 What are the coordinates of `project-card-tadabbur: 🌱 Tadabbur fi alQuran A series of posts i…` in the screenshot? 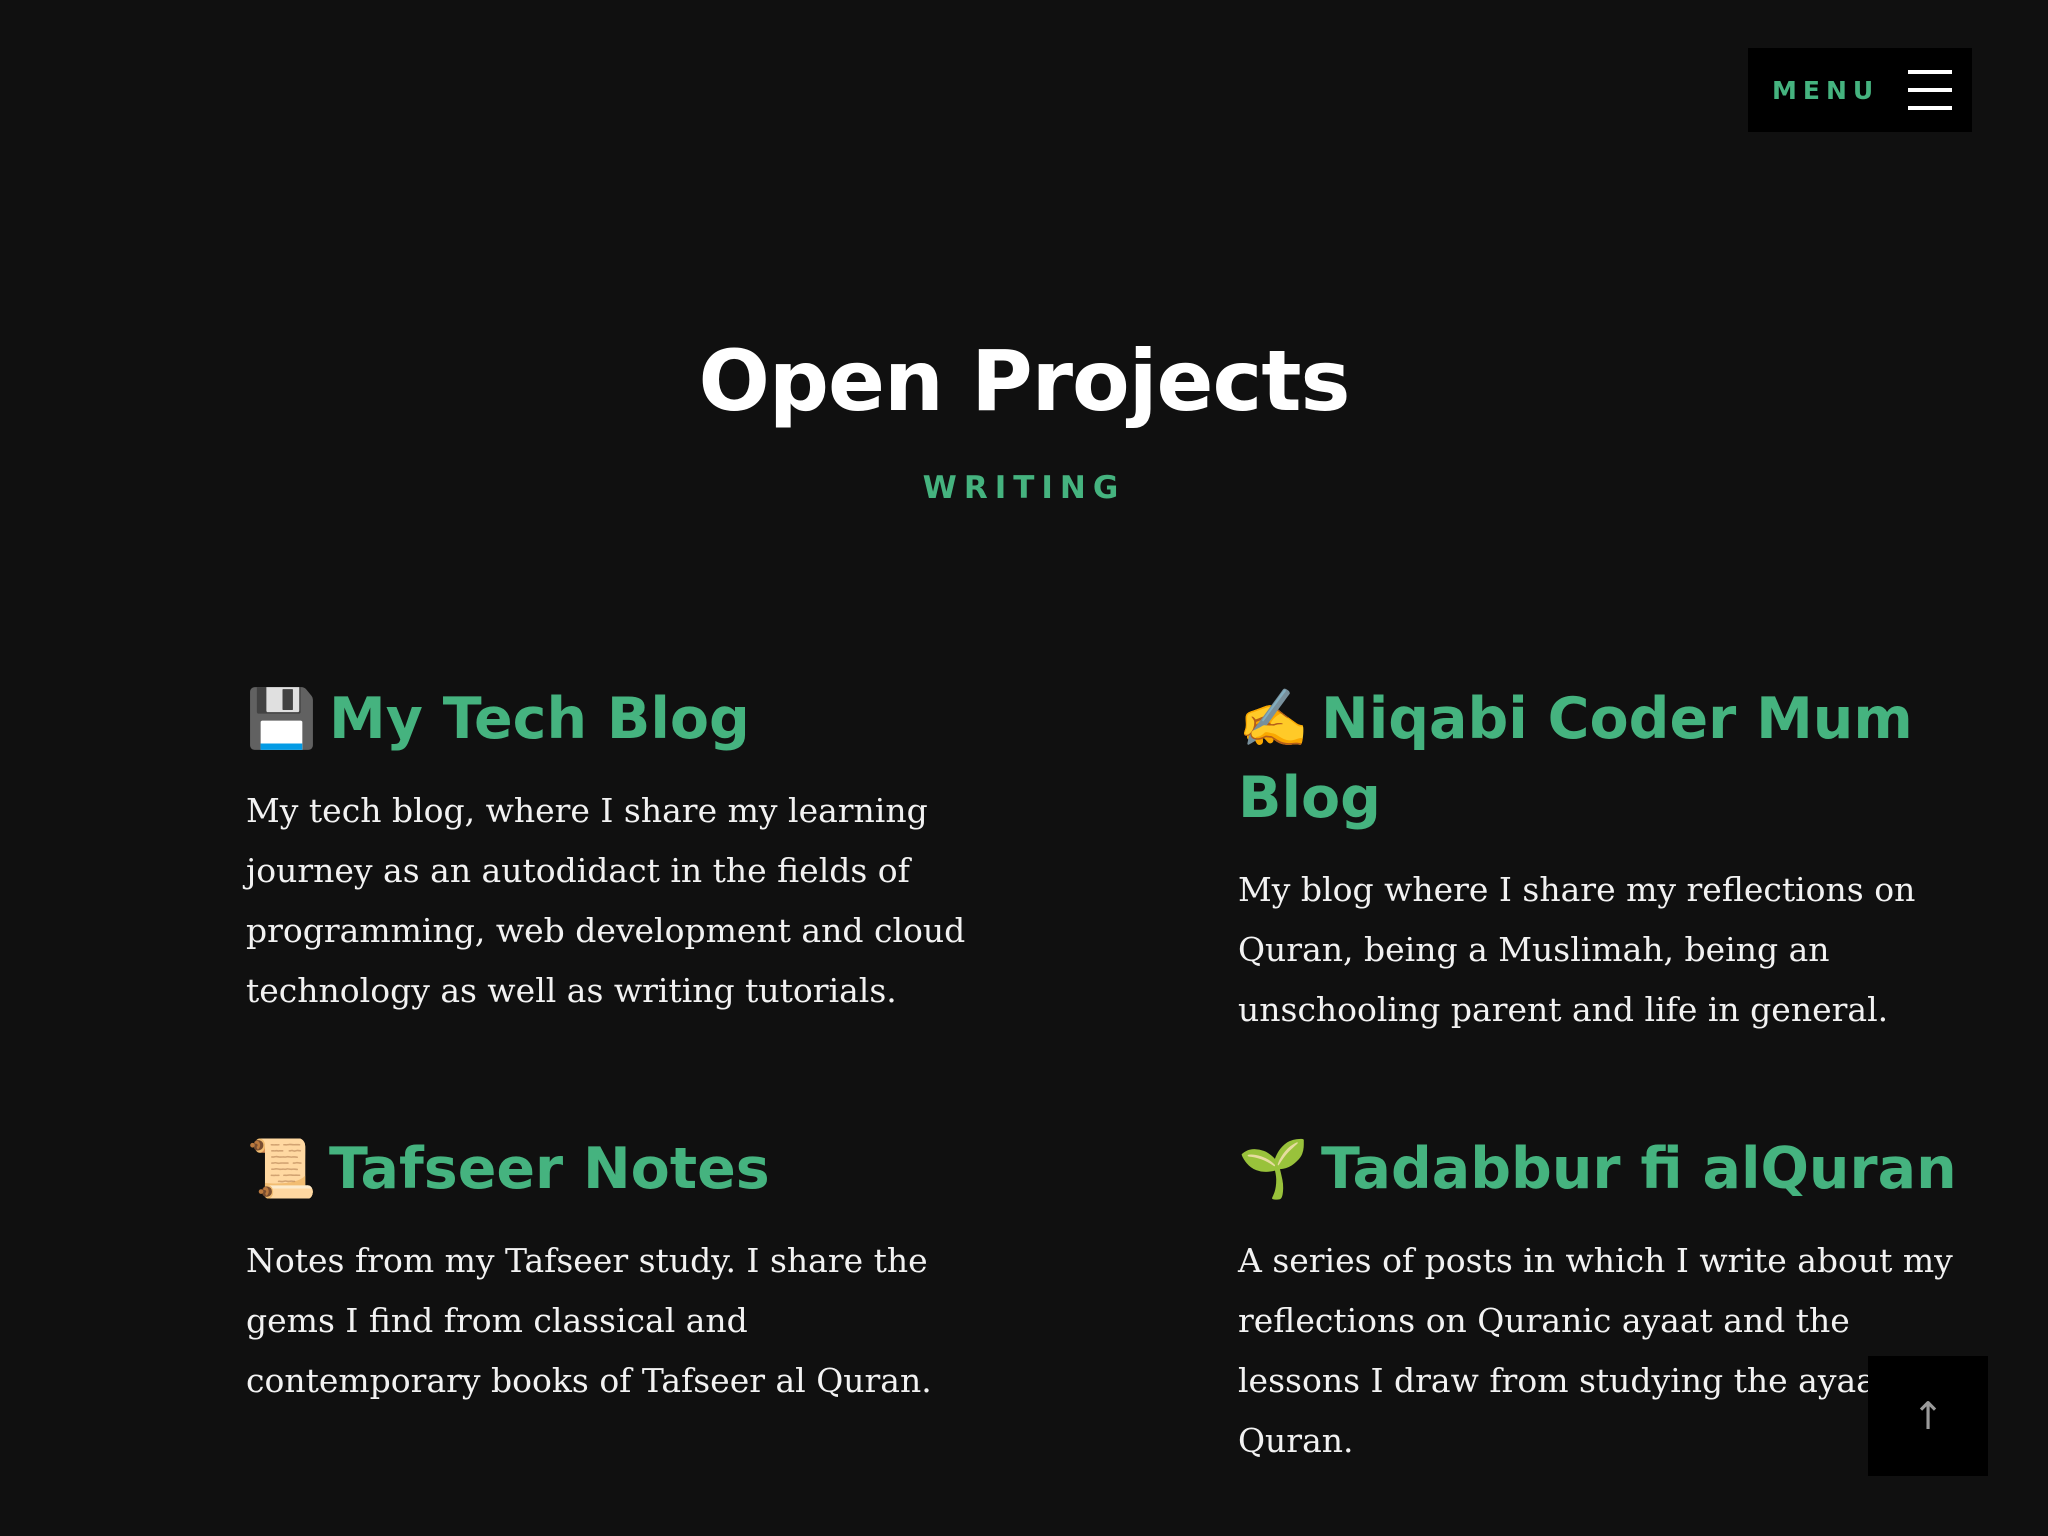 It's located at (1598, 1300).